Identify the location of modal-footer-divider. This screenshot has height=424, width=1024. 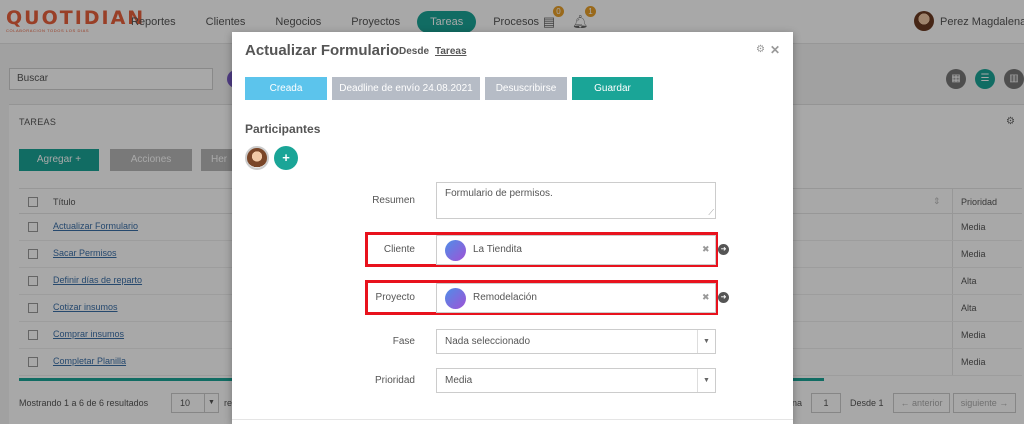
(512, 419).